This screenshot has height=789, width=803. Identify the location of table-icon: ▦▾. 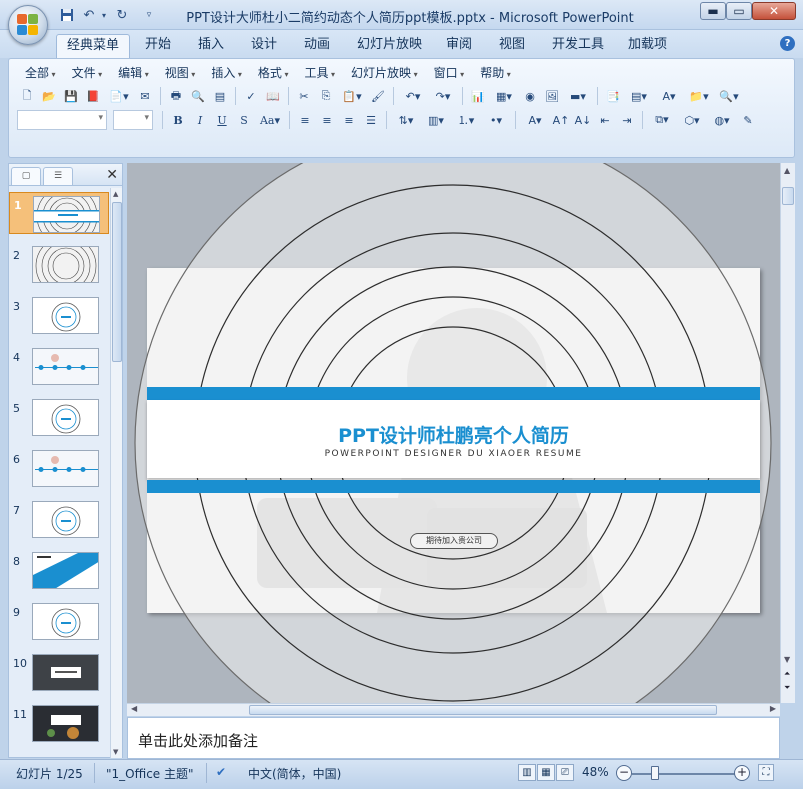
(504, 96).